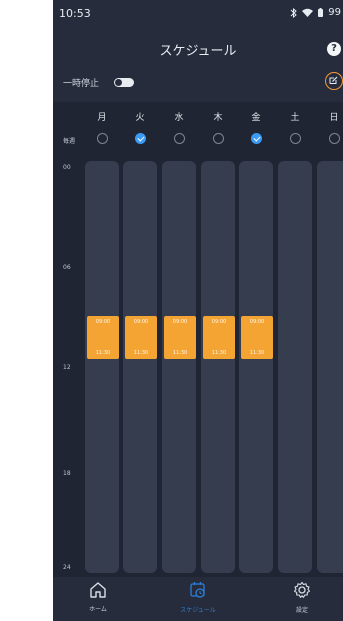 This screenshot has width=343, height=621. What do you see at coordinates (69, 141) in the screenshot?
I see `every-week-label: 毎週` at bounding box center [69, 141].